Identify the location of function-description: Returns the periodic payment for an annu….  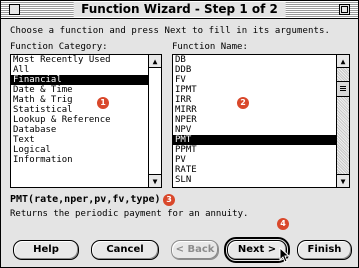
(129, 214).